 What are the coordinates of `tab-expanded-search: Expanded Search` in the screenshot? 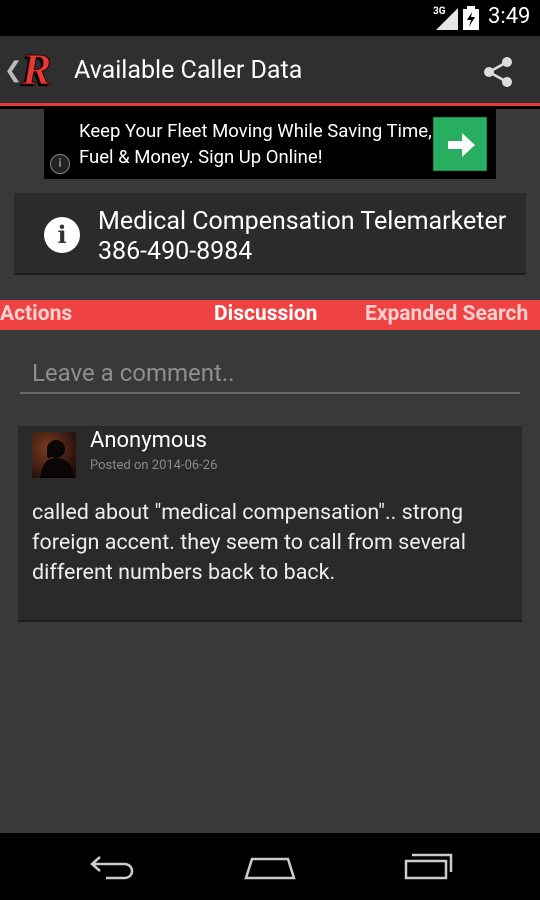 It's located at (446, 314).